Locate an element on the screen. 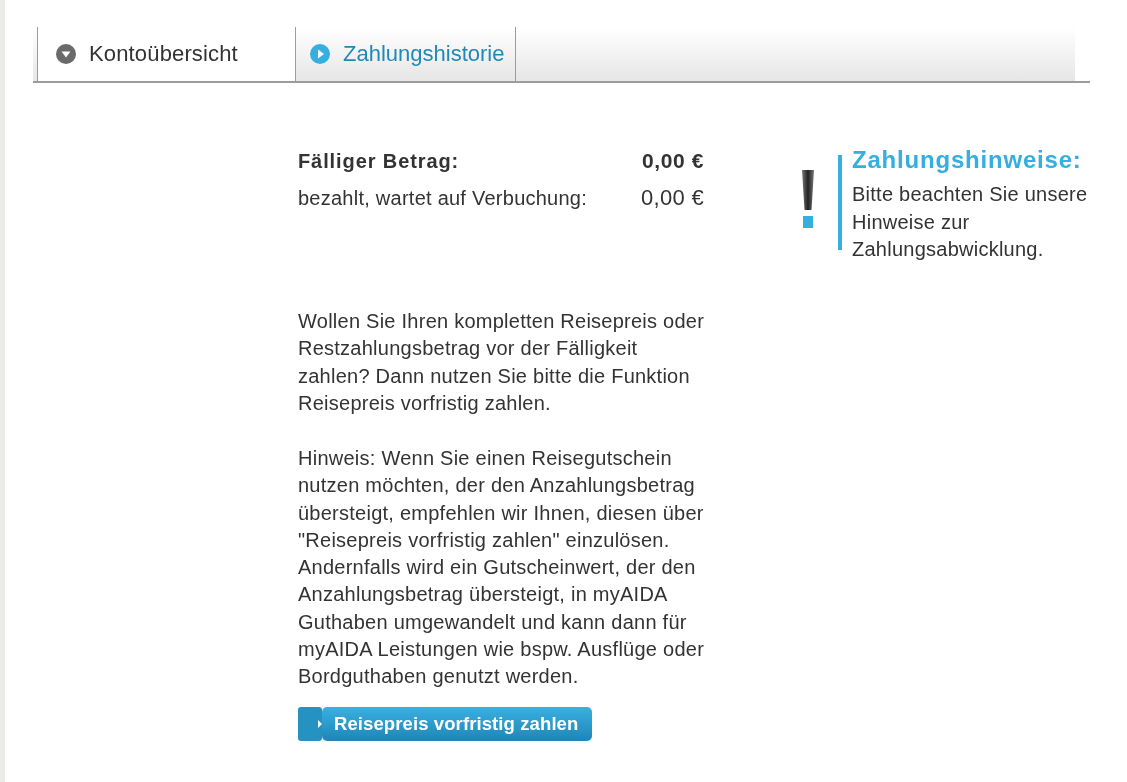  notice-title: Zahlungshinweise: is located at coordinates (967, 160).